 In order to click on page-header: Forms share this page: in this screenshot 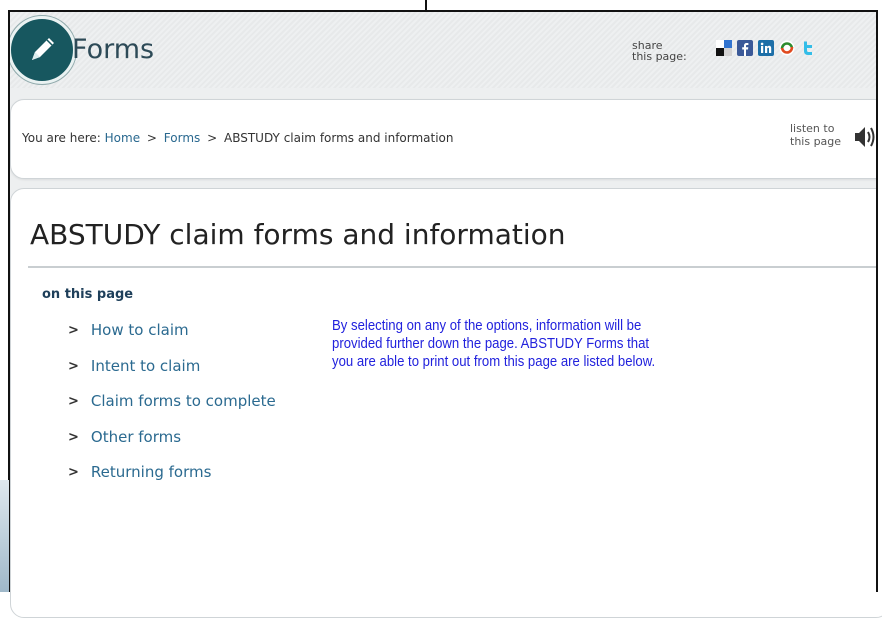, I will do `click(442, 50)`.